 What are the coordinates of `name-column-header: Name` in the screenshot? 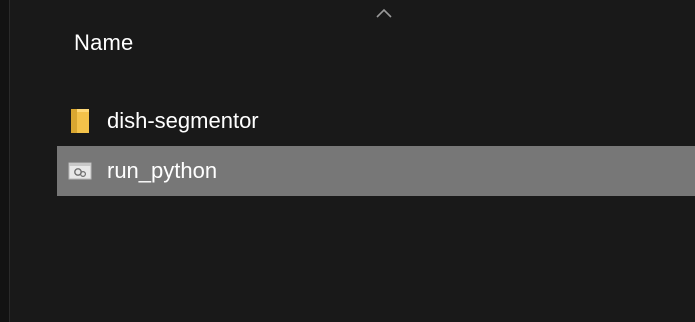 It's located at (104, 43).